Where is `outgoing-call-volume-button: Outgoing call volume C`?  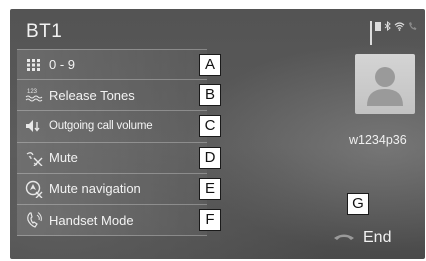
outgoing-call-volume-button: Outgoing call volume C is located at coordinates (119, 127).